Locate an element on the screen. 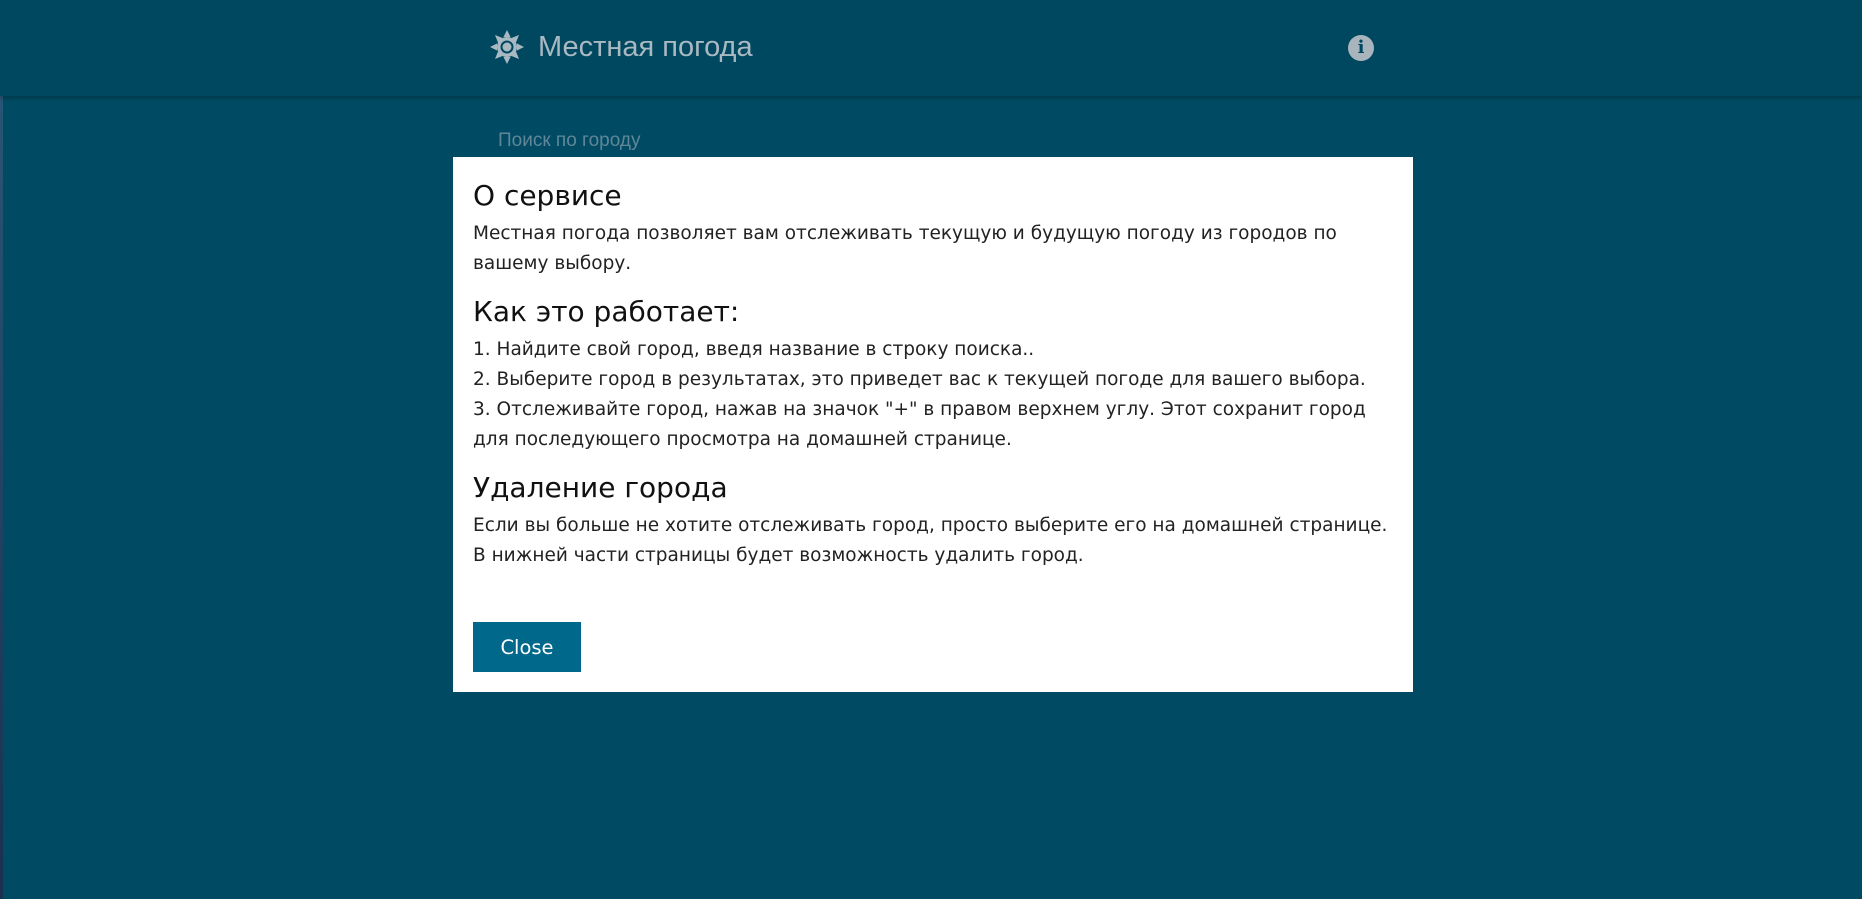 This screenshot has height=899, width=1862. section-heading: О сервисе is located at coordinates (547, 195).